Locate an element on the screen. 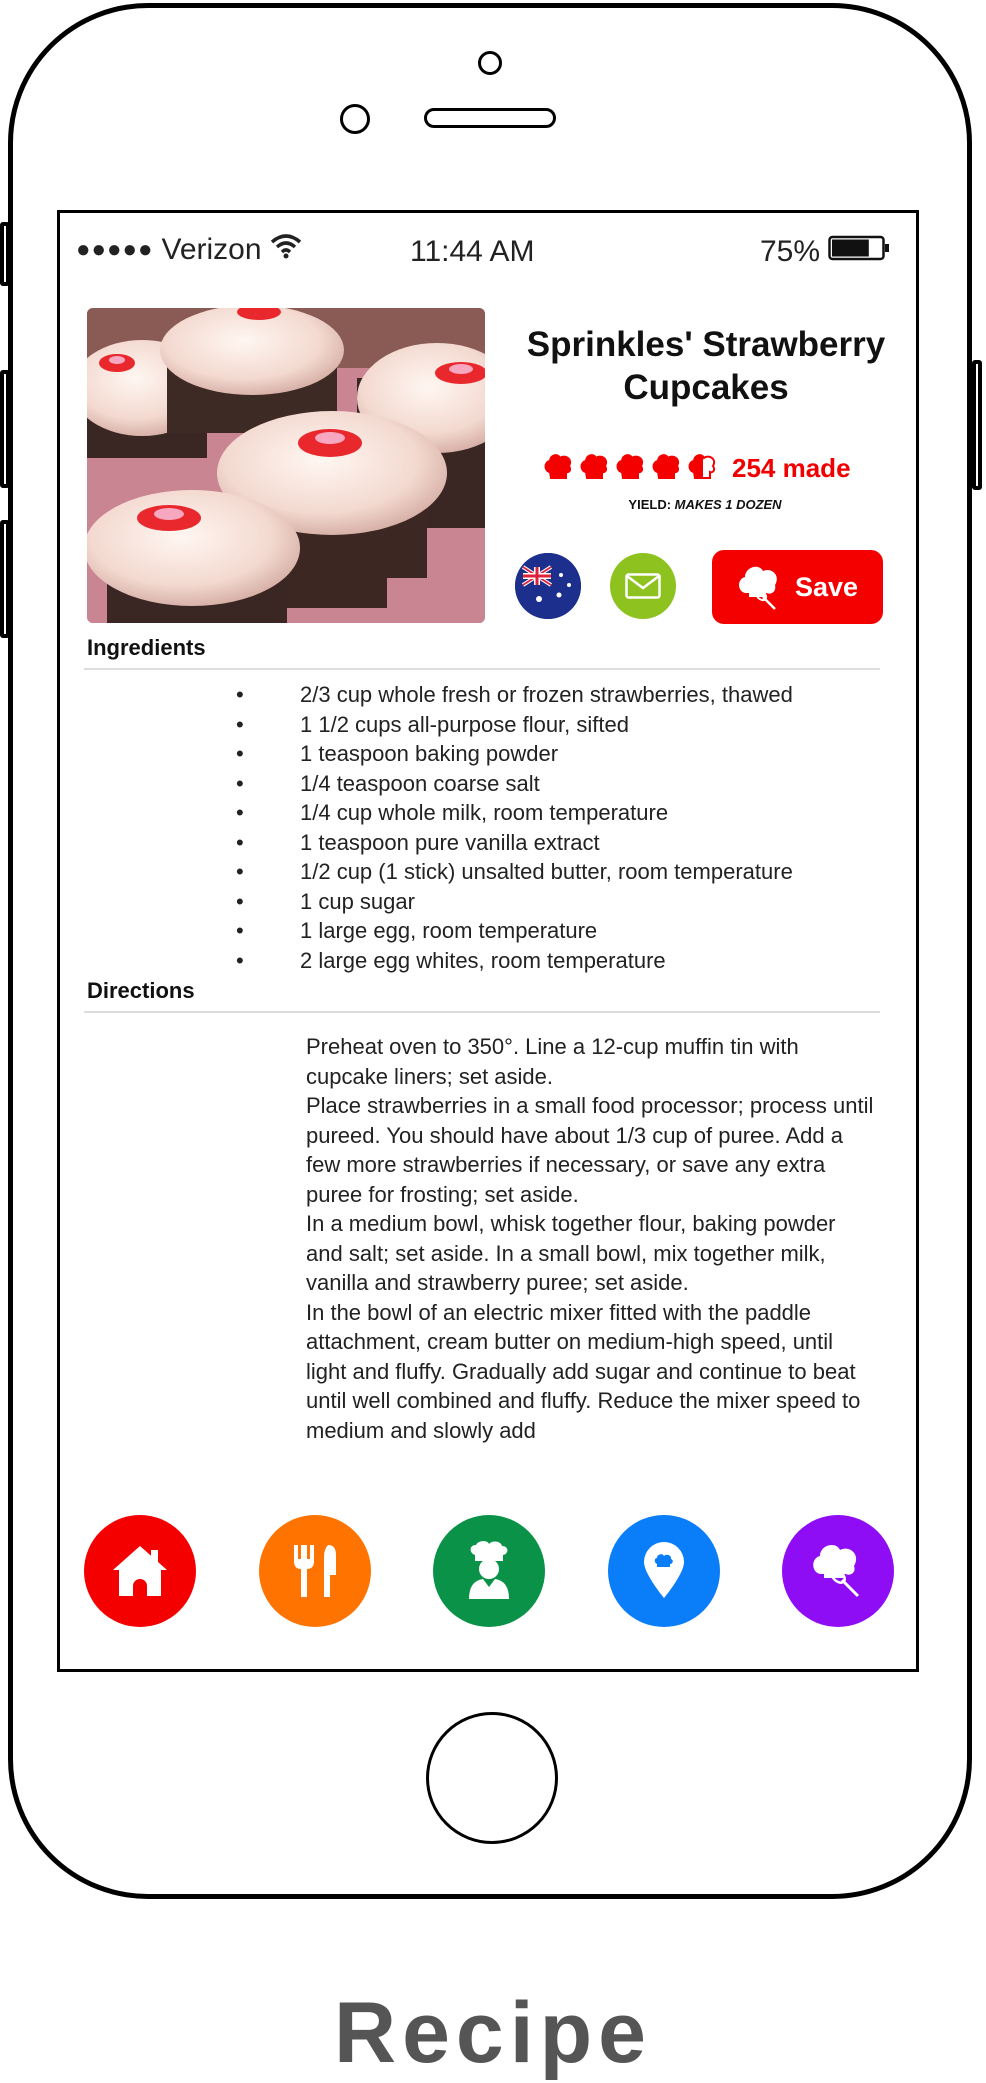 This screenshot has width=986, height=2083. status-right: 75% is located at coordinates (825, 252).